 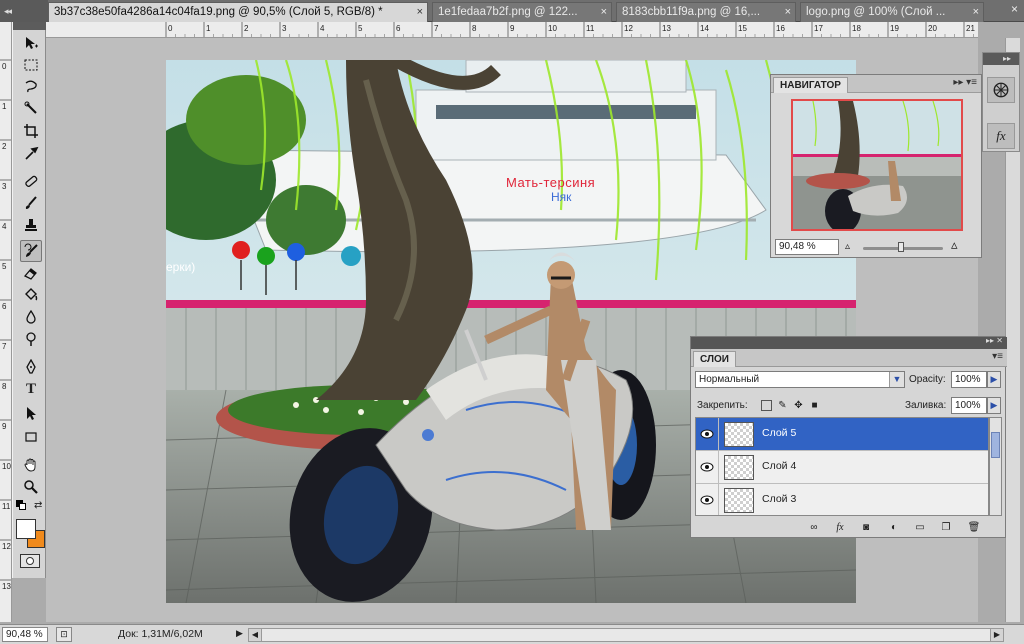 What do you see at coordinates (782, 405) in the screenshot?
I see `lock-image-icon: ✎` at bounding box center [782, 405].